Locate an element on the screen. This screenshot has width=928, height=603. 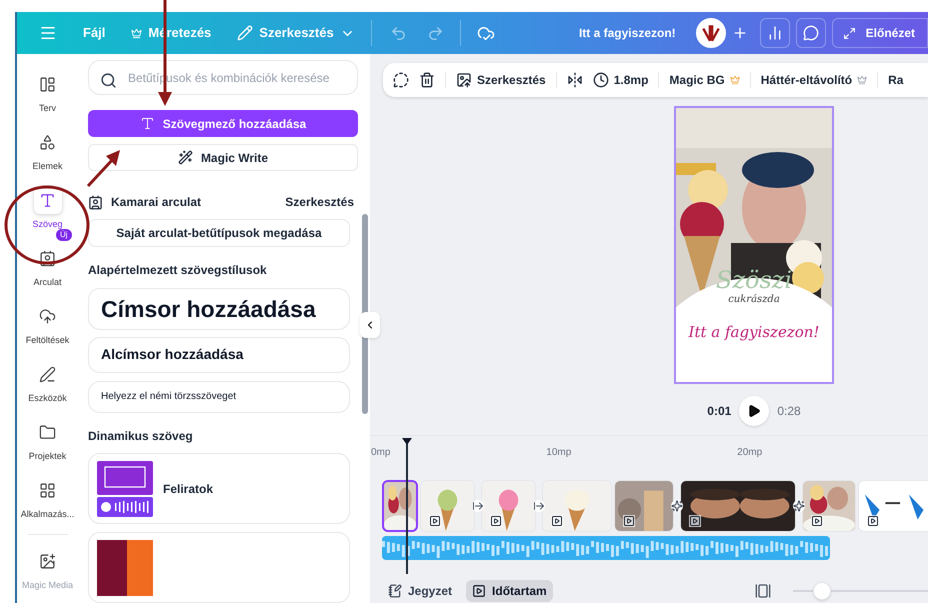
template-thumbnail is located at coordinates (125, 568).